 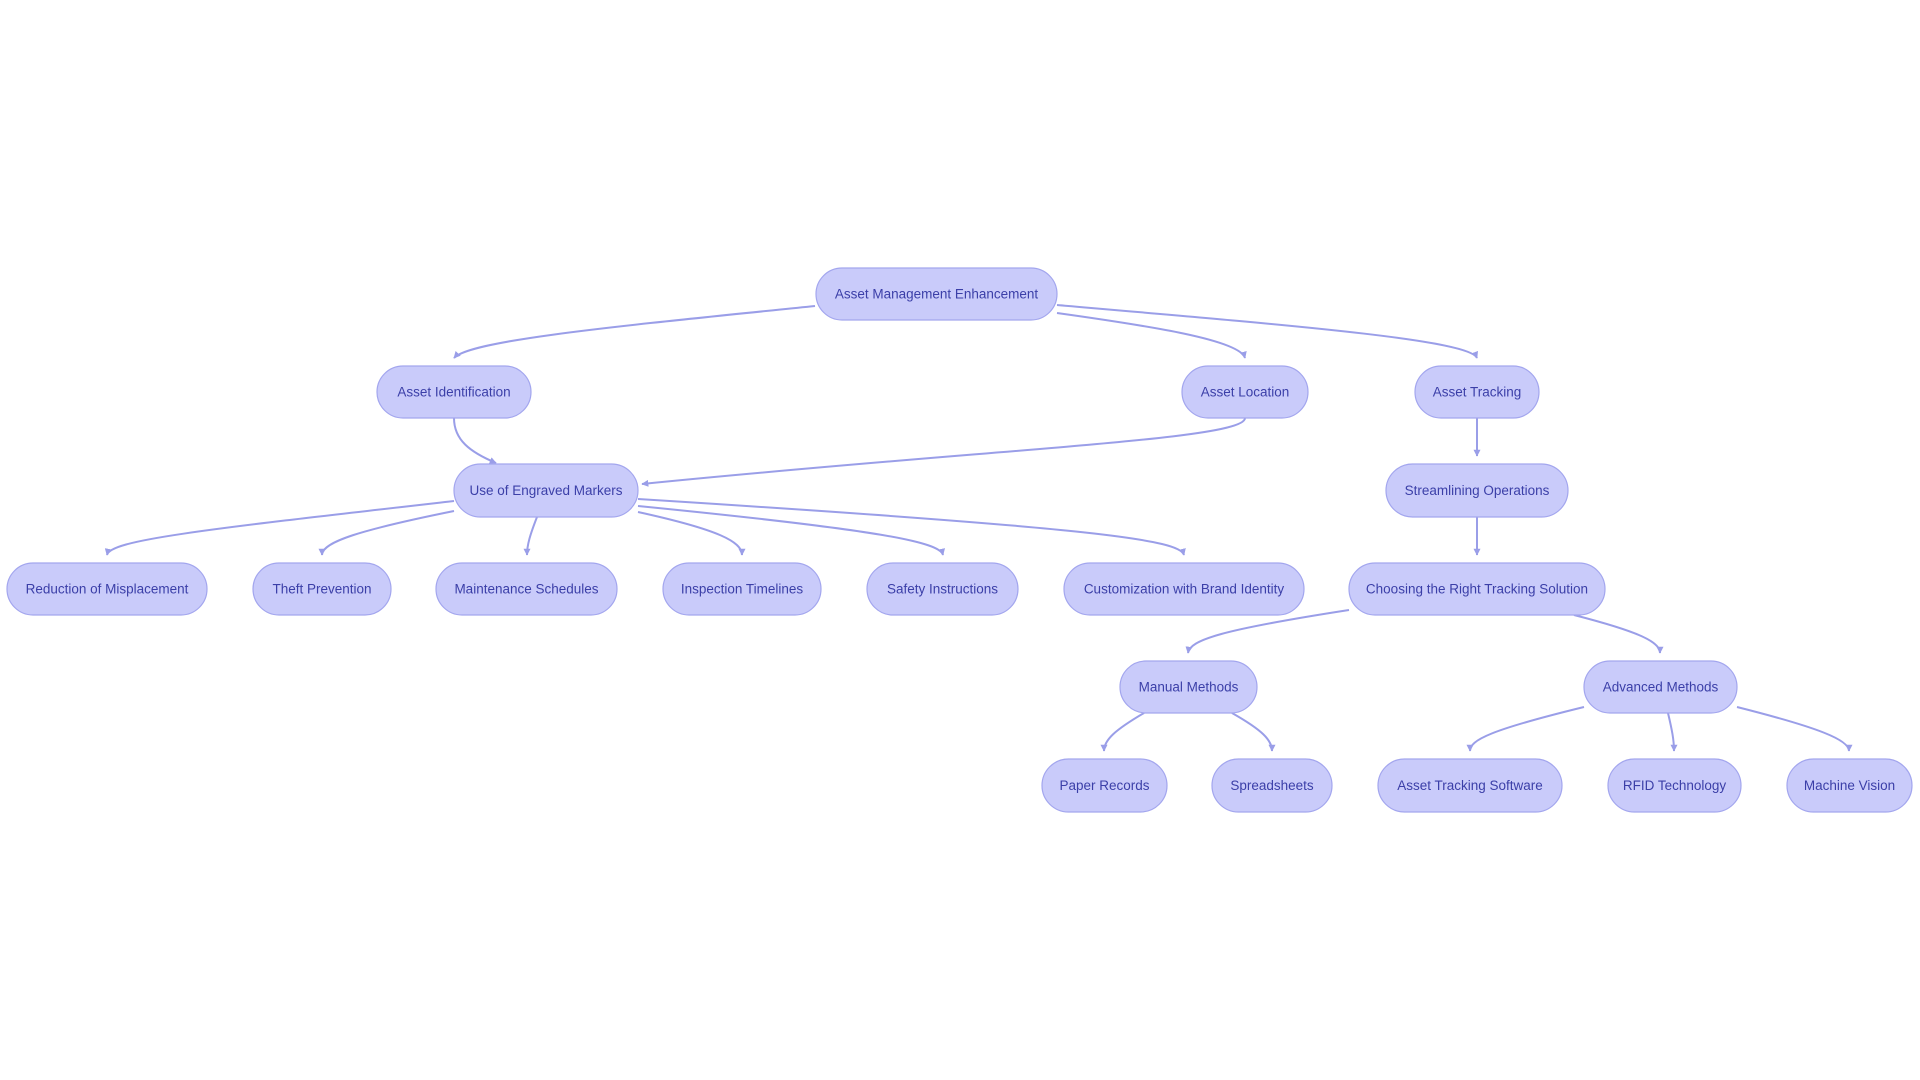 I want to click on node-mam: Manual Methods, so click(x=1188, y=687).